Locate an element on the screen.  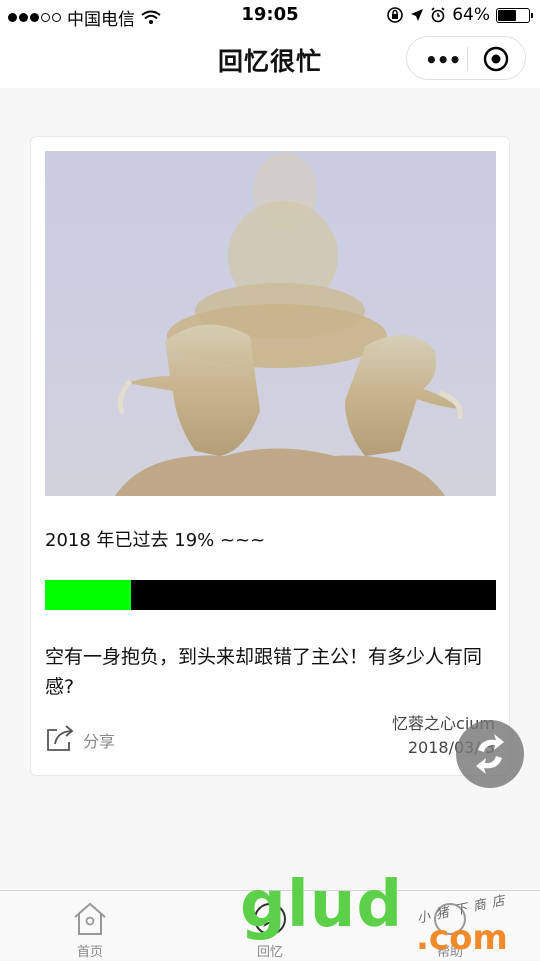
floating-refresh-button is located at coordinates (490, 754).